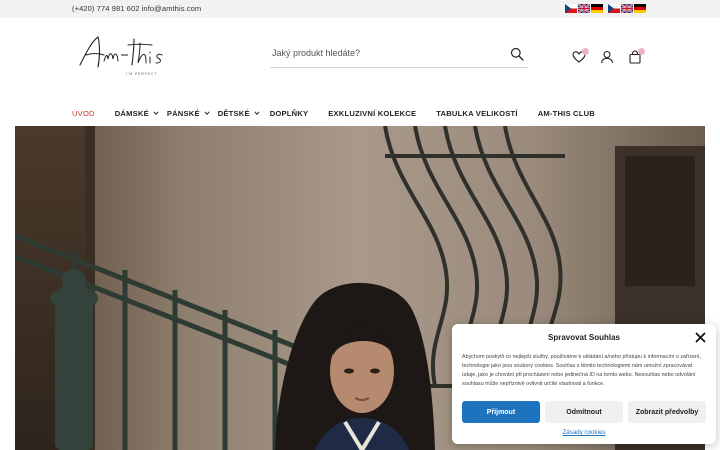 This screenshot has width=720, height=450. I want to click on nav-item-panske: PÁNSKÉ, so click(188, 113).